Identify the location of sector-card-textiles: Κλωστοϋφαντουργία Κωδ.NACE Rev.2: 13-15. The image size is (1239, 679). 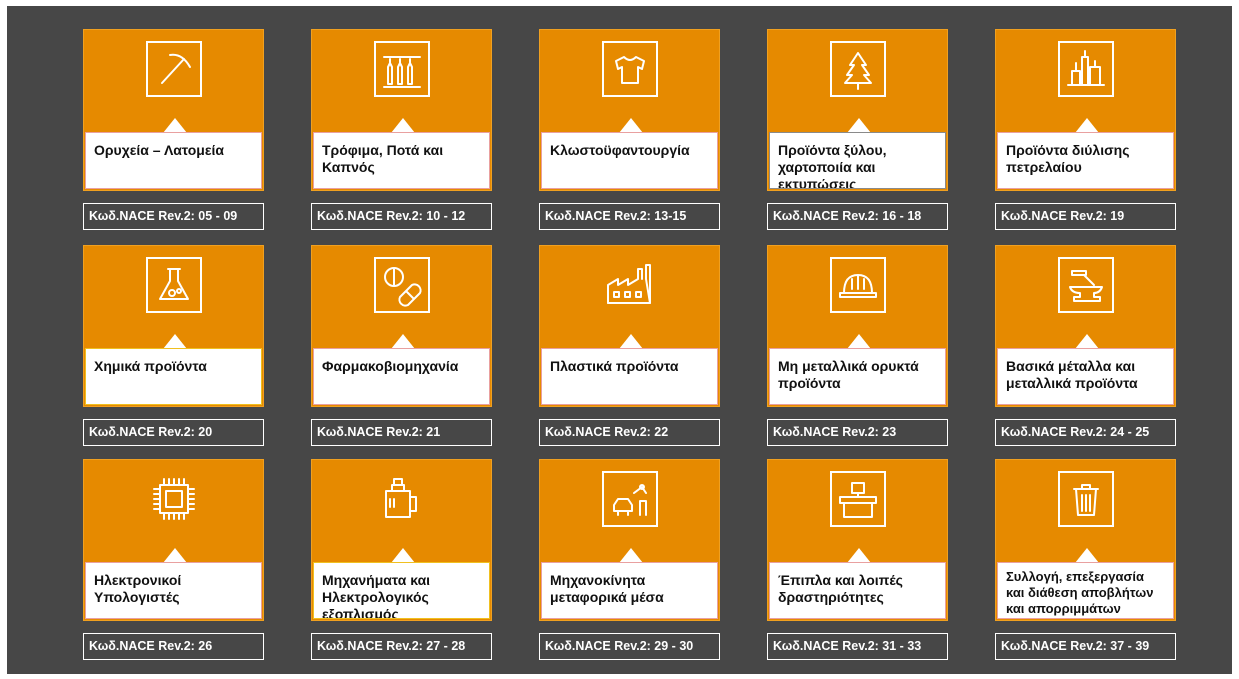
(629, 129).